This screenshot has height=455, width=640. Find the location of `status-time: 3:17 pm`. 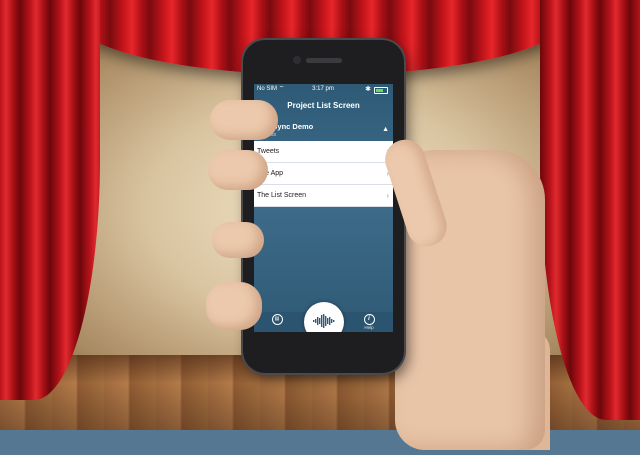

status-time: 3:17 pm is located at coordinates (323, 89).